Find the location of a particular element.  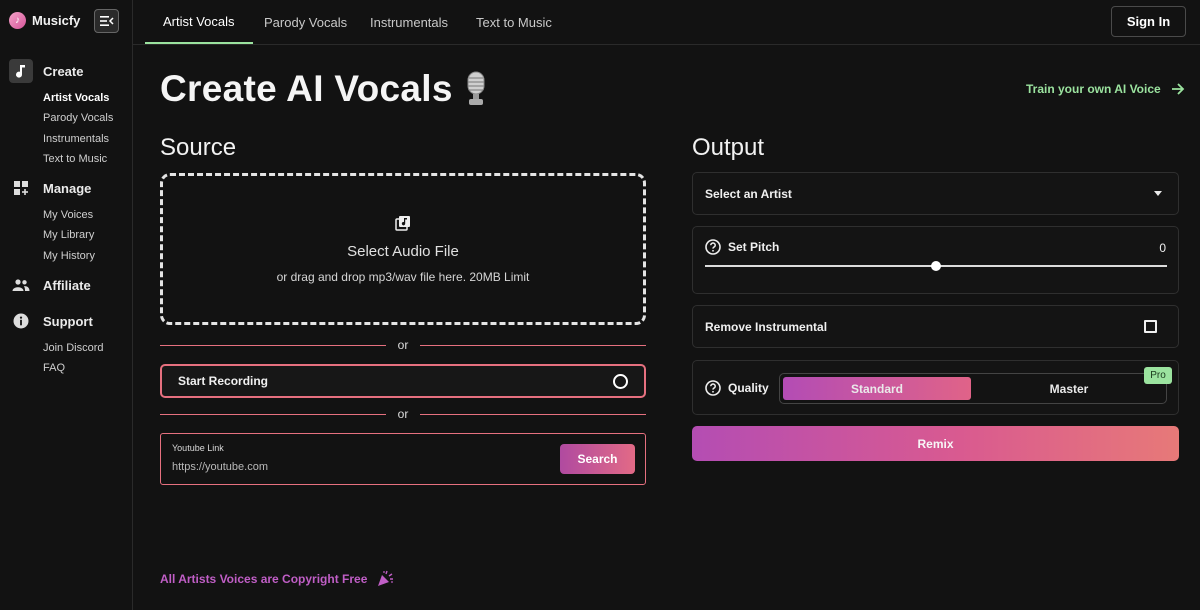

sidebar-item-my-library: My Library is located at coordinates (88, 235).